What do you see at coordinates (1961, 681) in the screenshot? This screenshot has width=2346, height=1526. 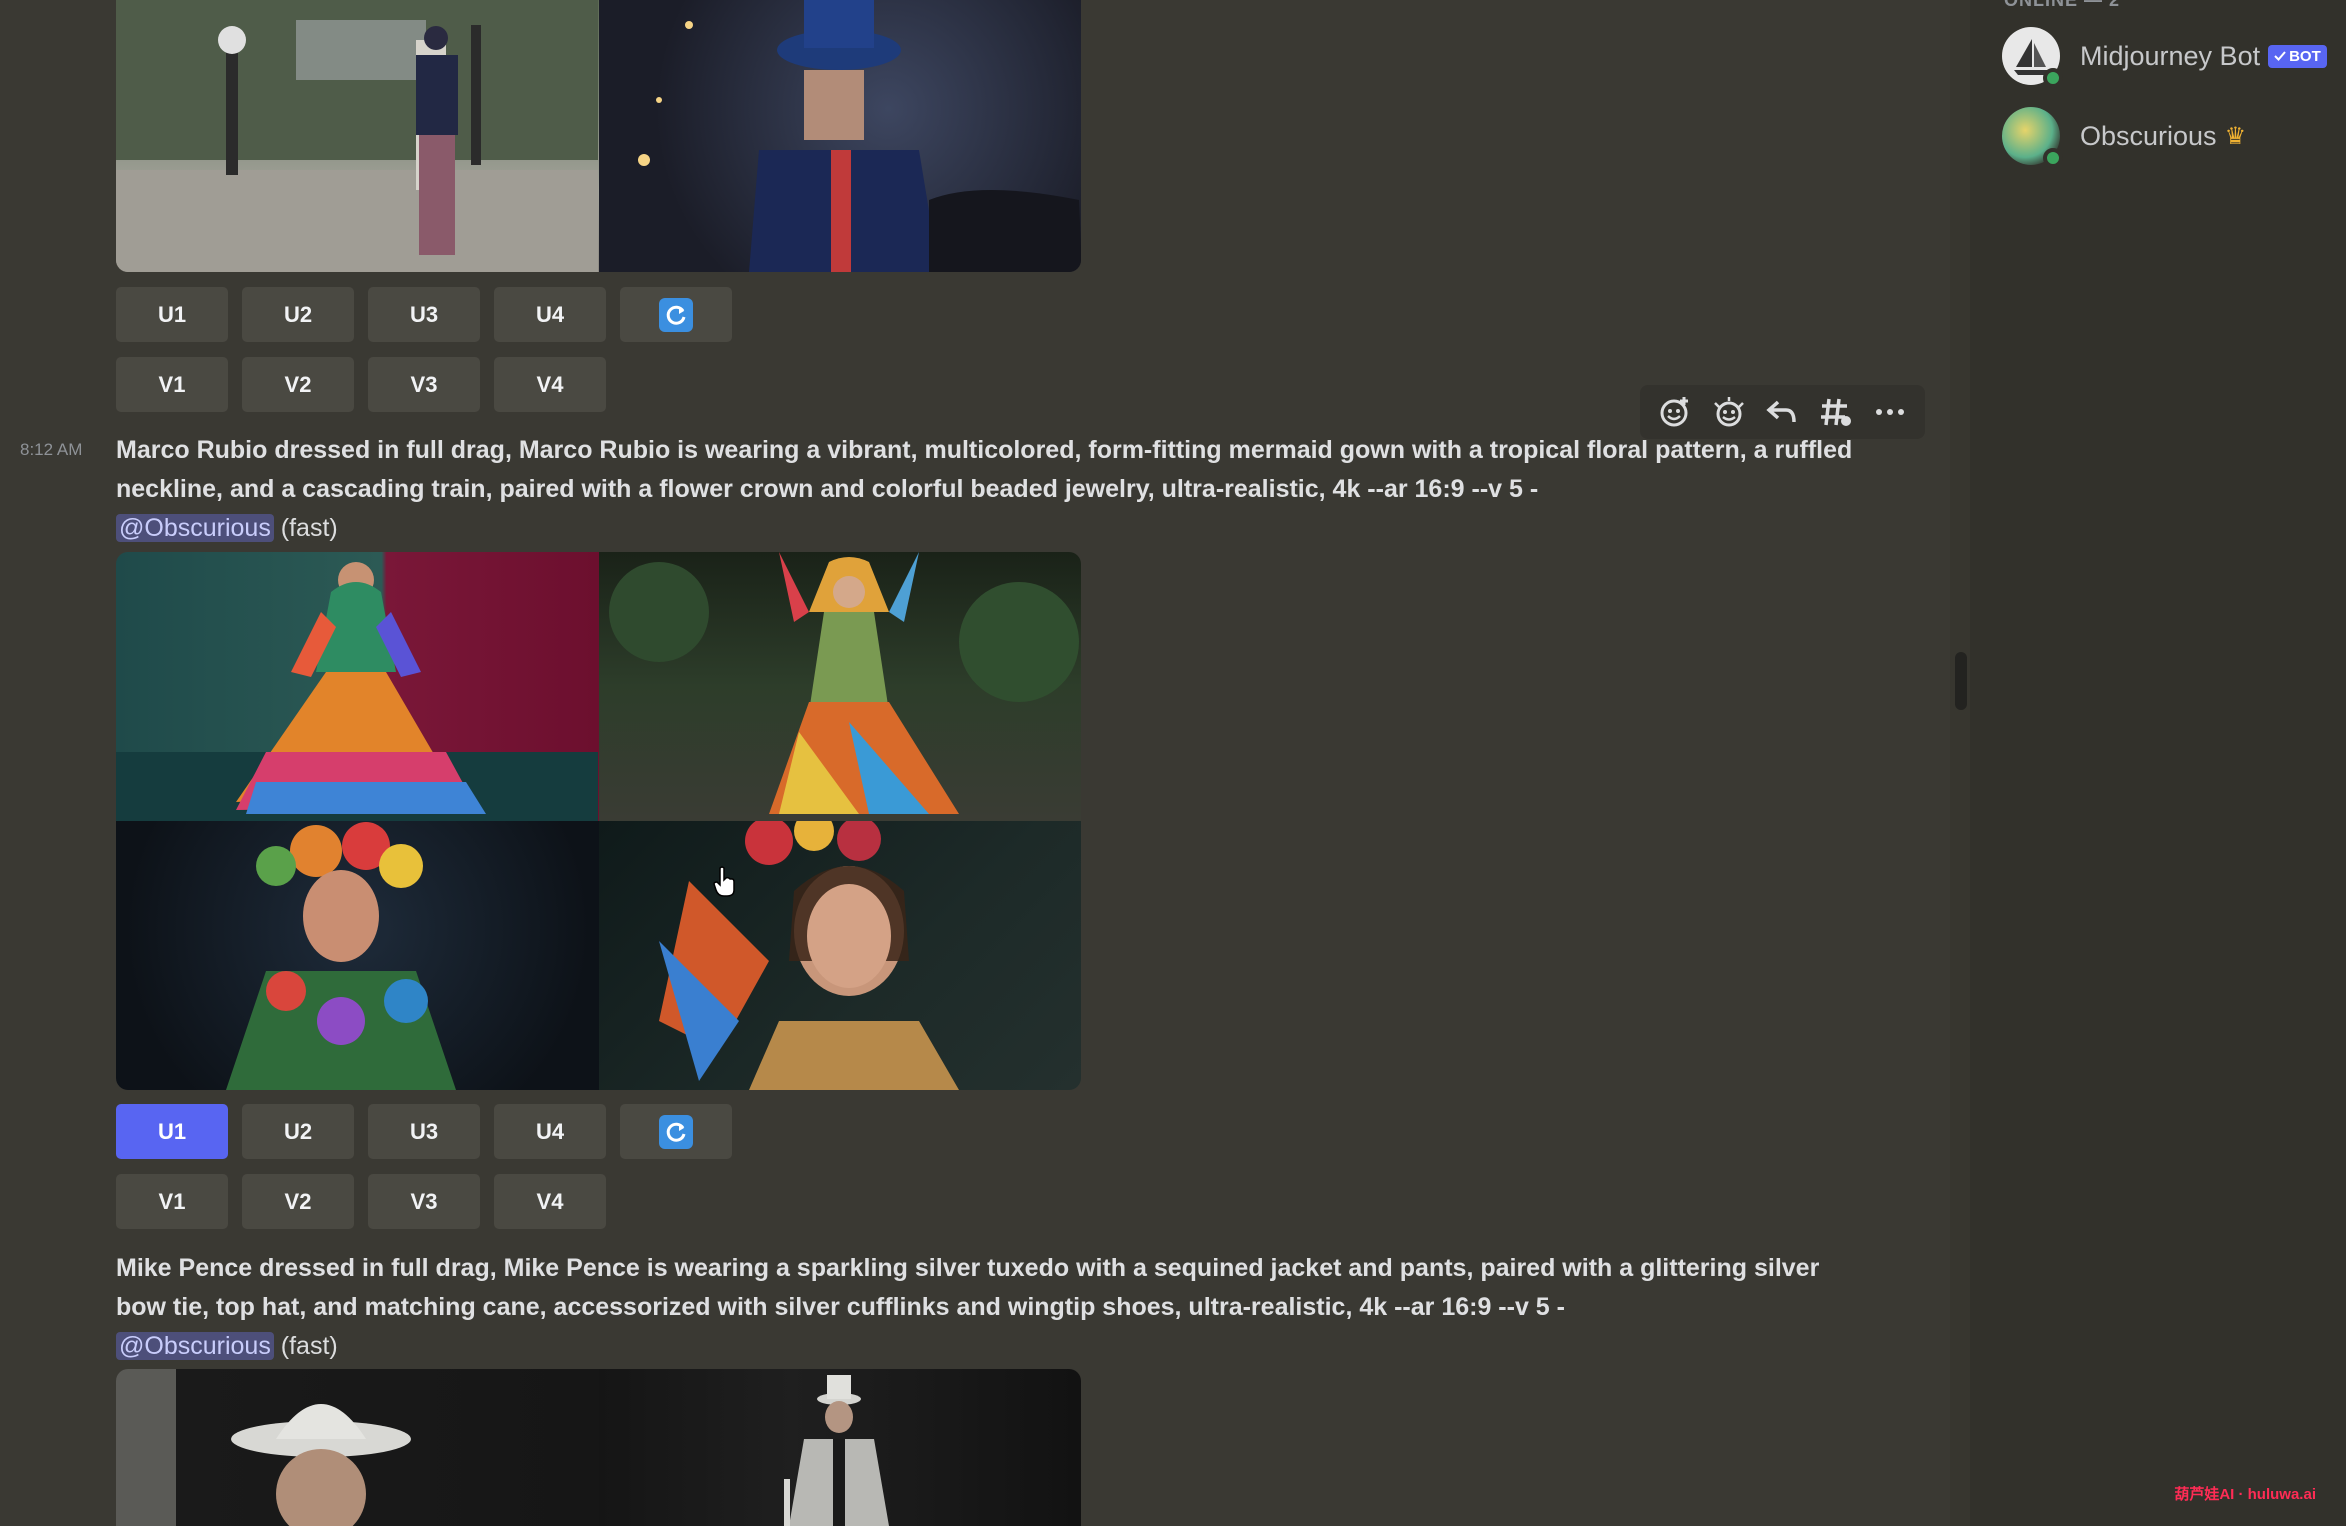 I see `chat-scrollbar` at bounding box center [1961, 681].